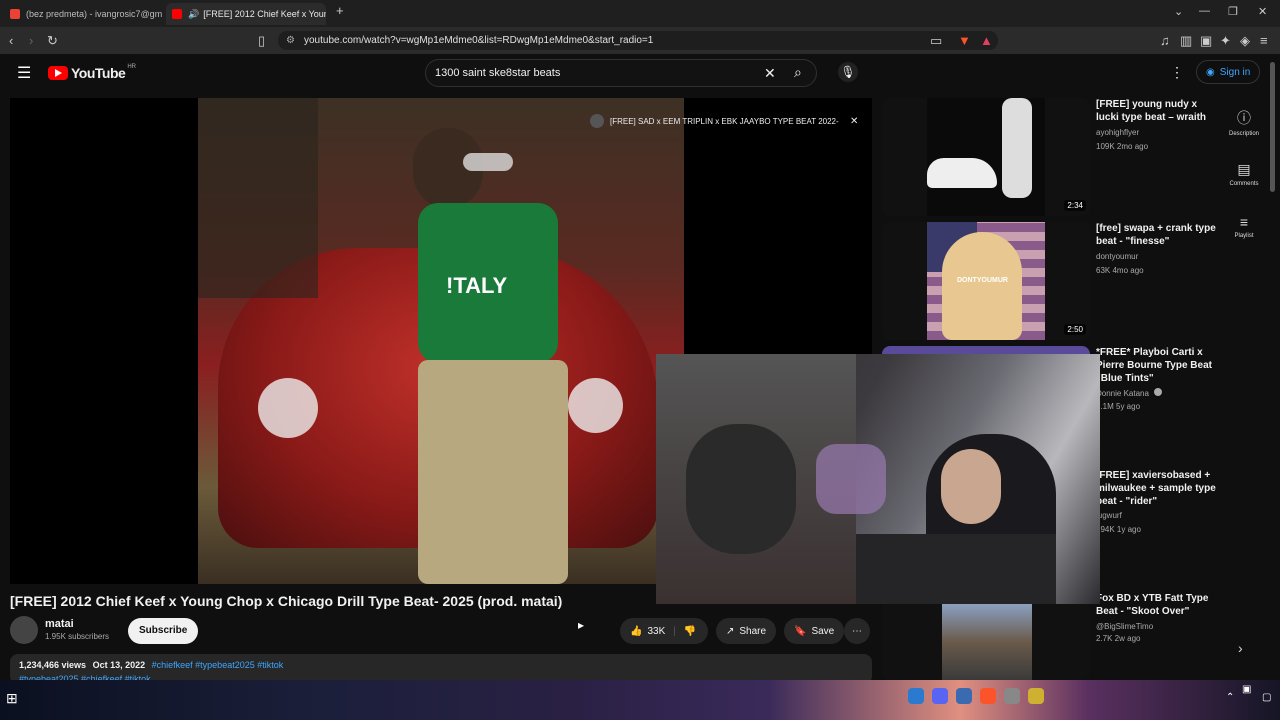 The image size is (1280, 720). I want to click on windows-start-icon: ⊞, so click(12, 698).